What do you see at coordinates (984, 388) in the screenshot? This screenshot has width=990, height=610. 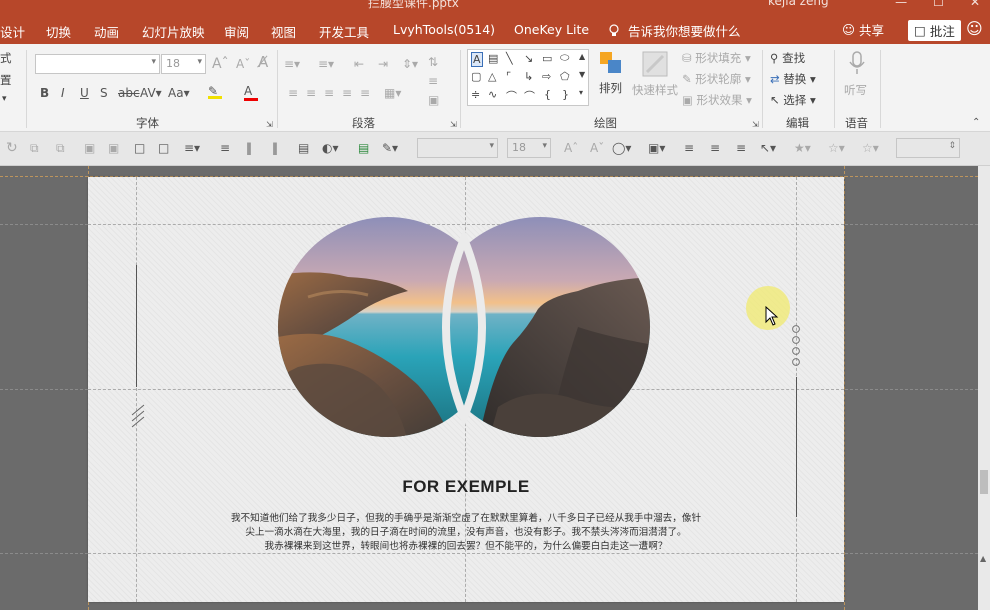 I see `vertical-scrollbar: ▲` at bounding box center [984, 388].